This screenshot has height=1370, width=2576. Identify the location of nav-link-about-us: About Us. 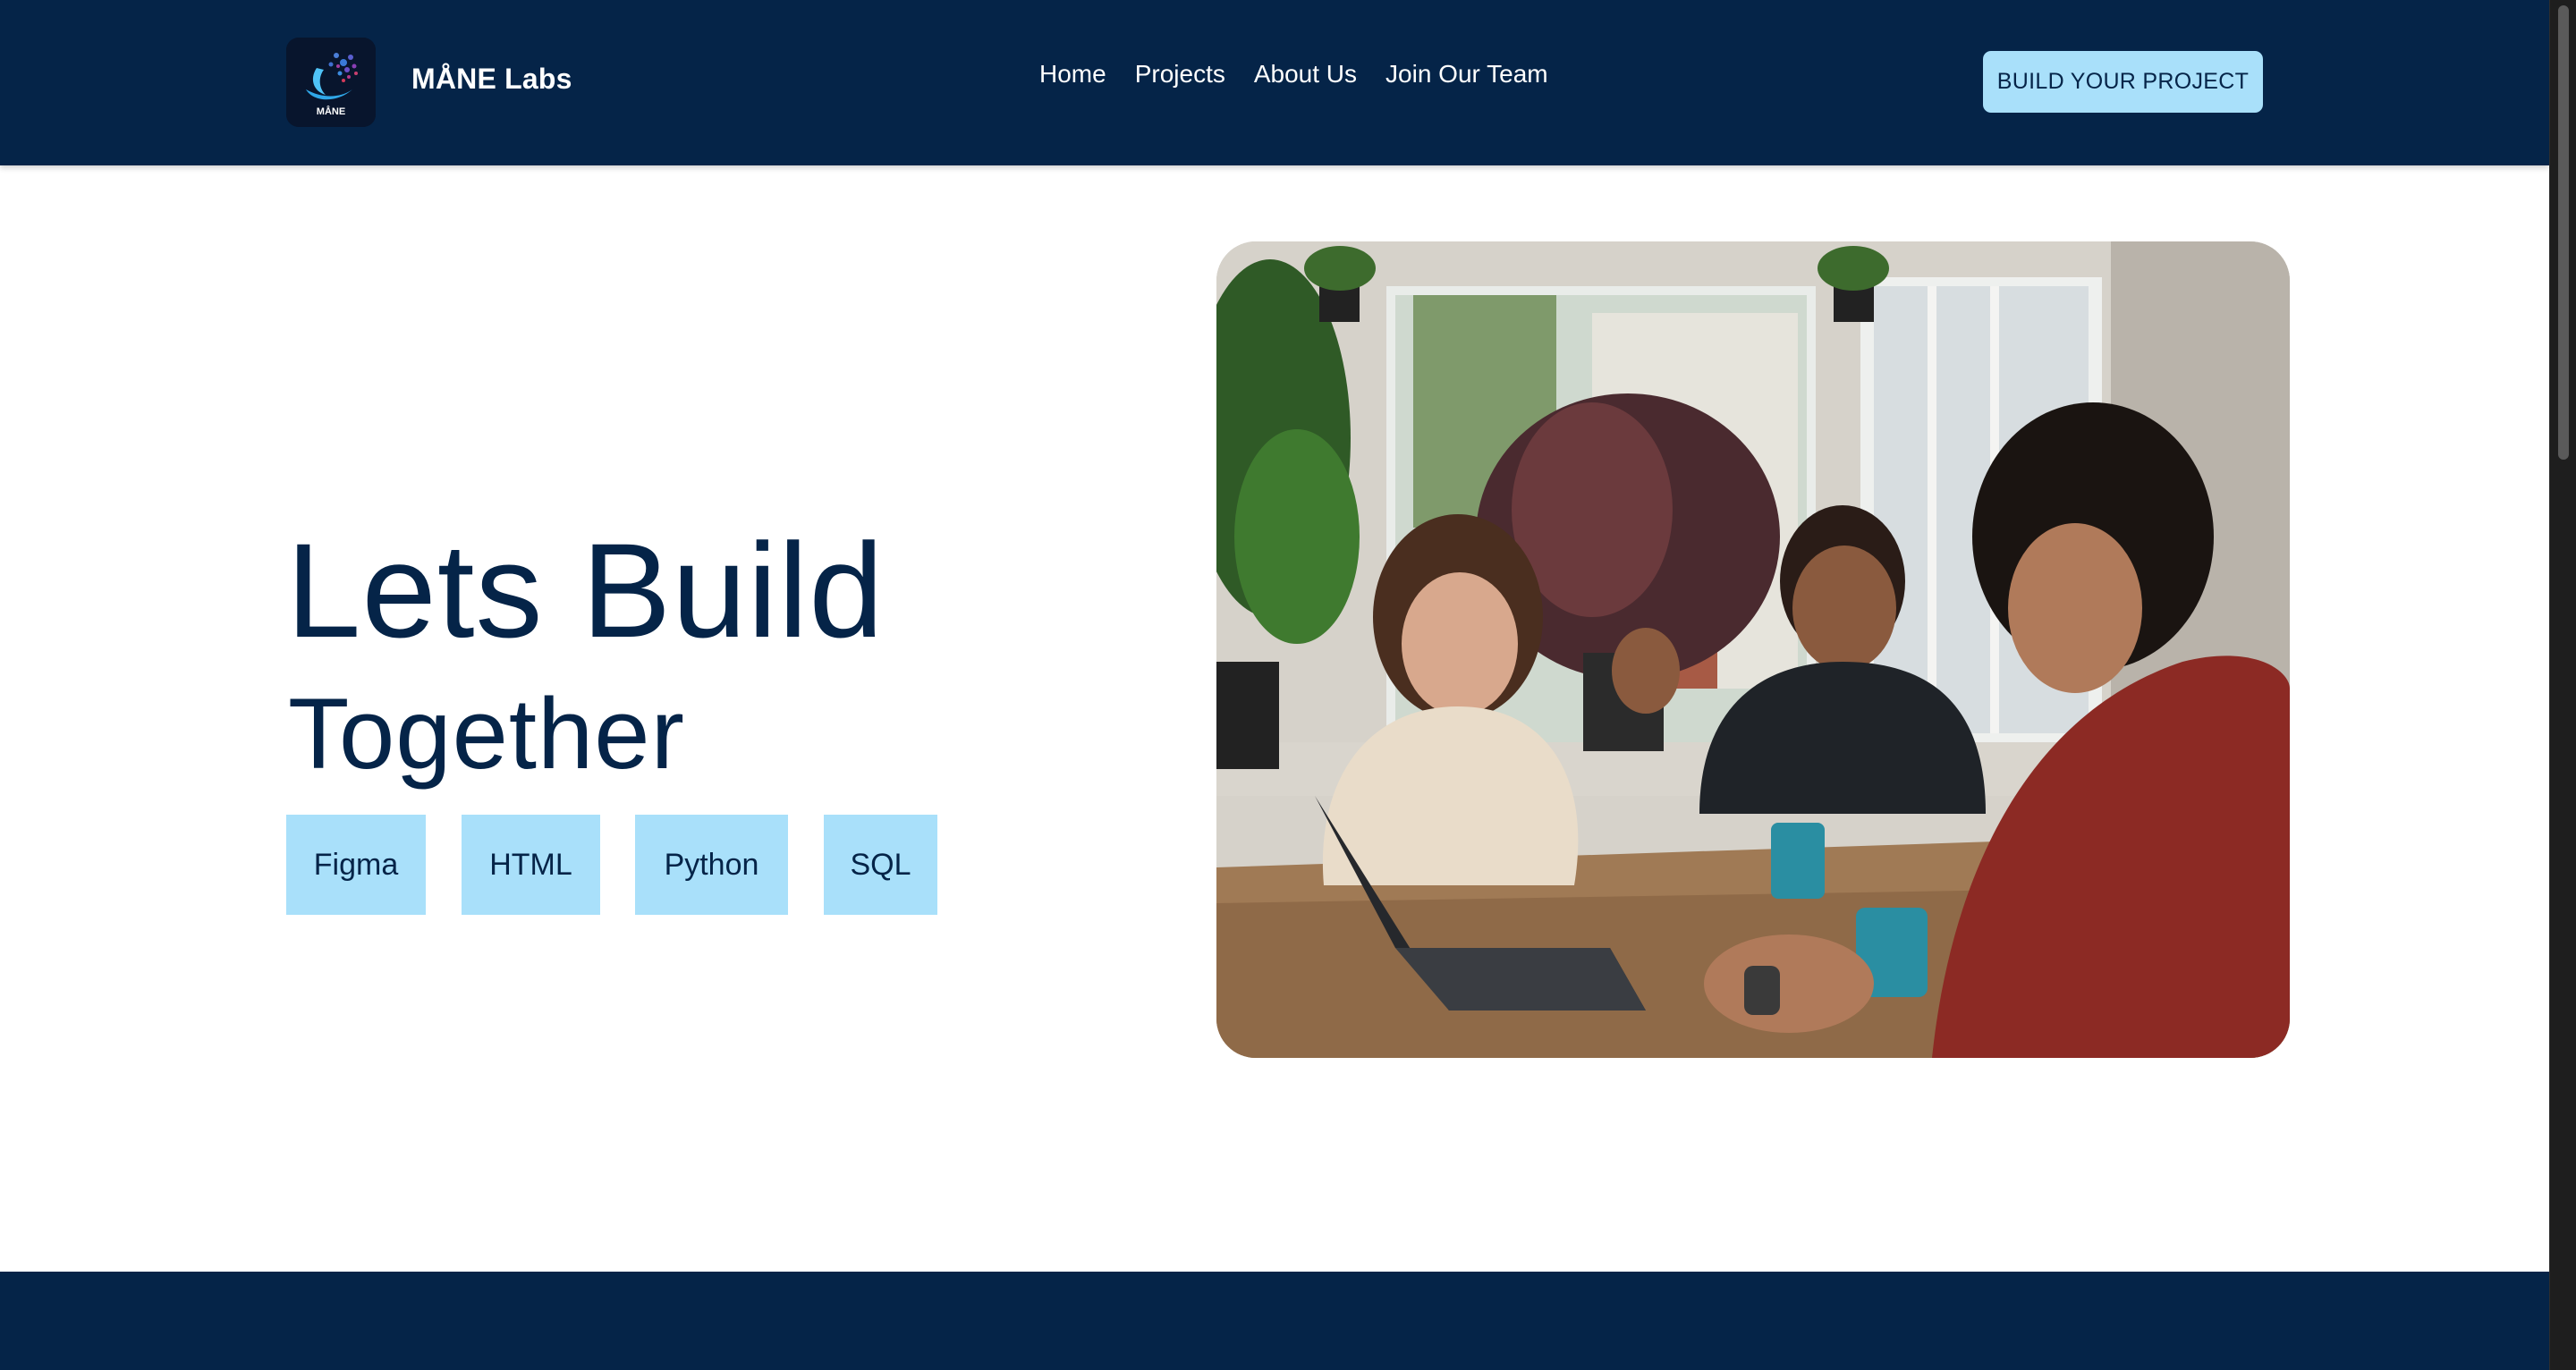
(1305, 74).